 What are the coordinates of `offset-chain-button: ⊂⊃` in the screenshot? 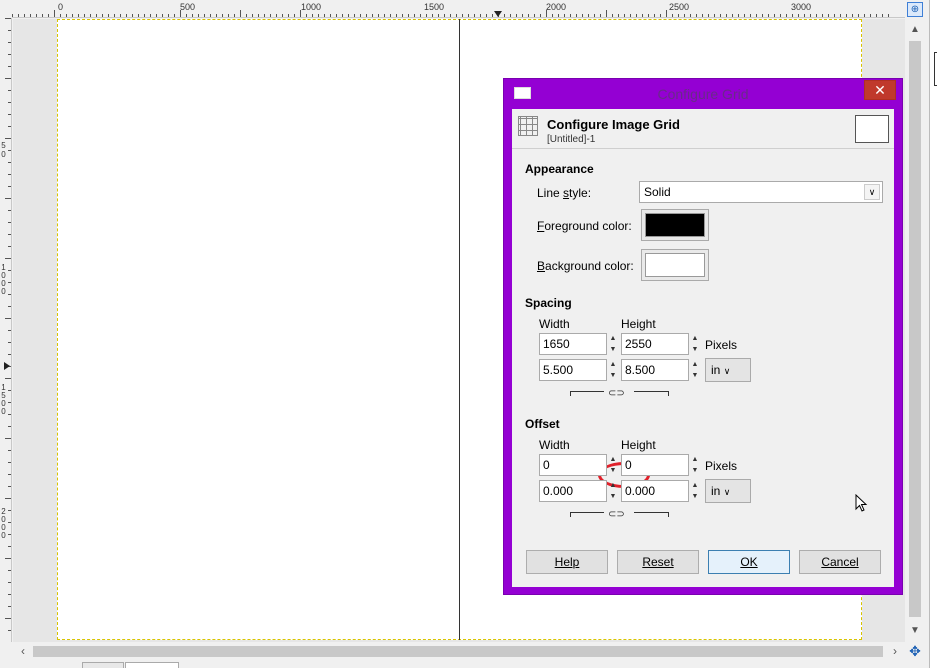 It's located at (621, 514).